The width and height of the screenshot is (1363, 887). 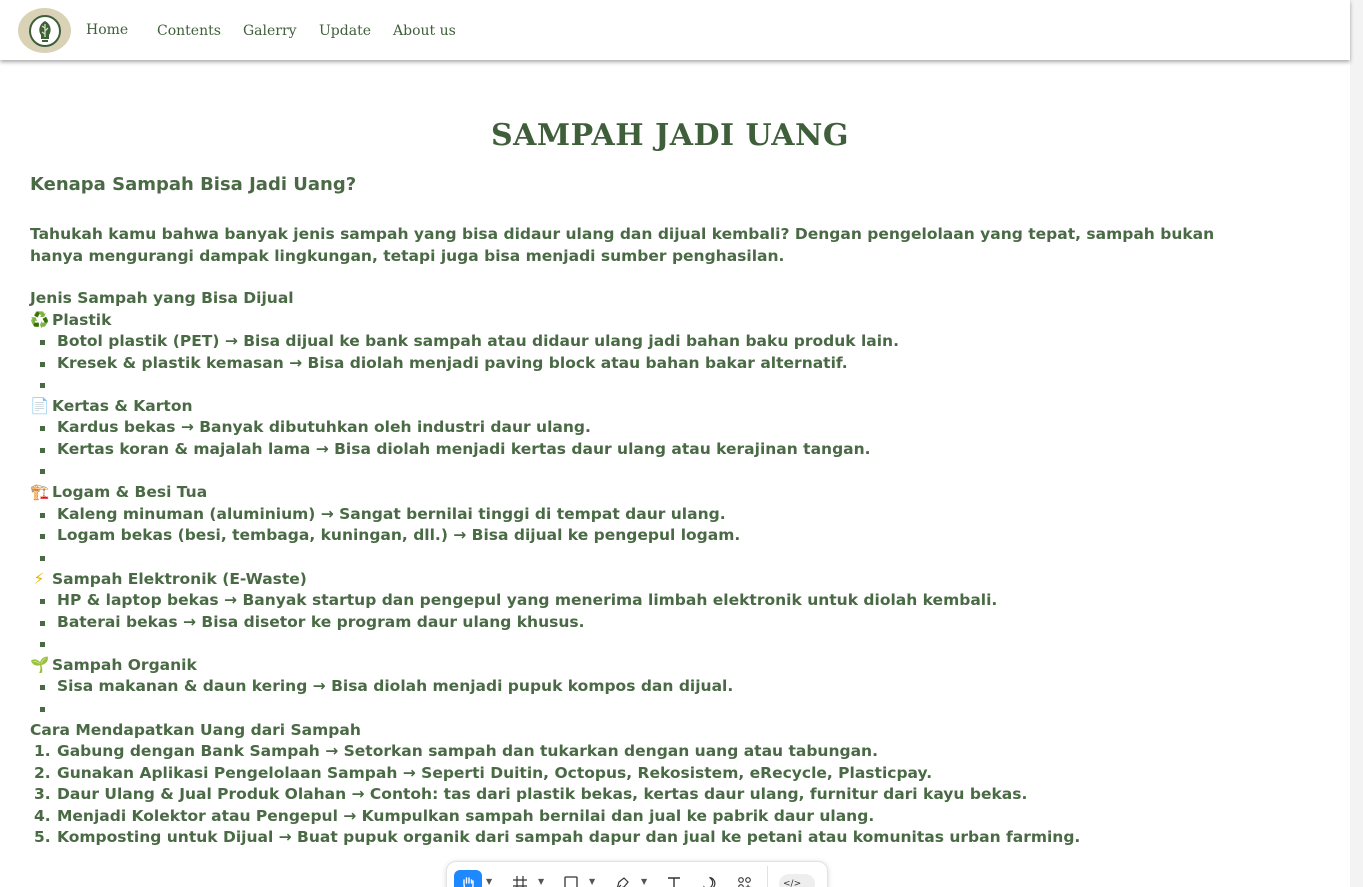 What do you see at coordinates (767, 876) in the screenshot?
I see `toolbar-divider` at bounding box center [767, 876].